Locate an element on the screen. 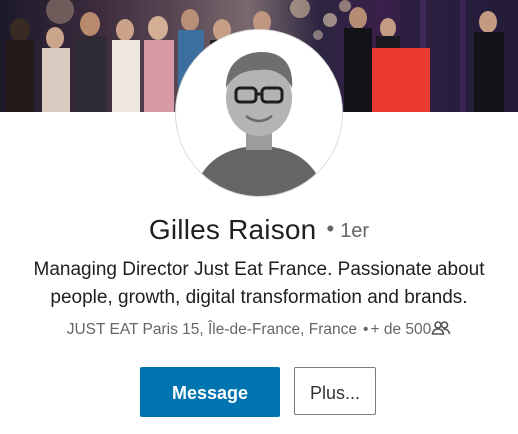  profile-name: Gilles Raison is located at coordinates (232, 229).